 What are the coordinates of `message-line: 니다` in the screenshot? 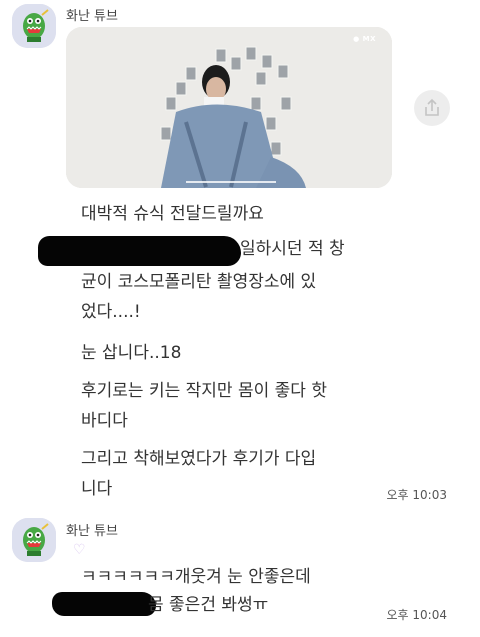 It's located at (97, 489).